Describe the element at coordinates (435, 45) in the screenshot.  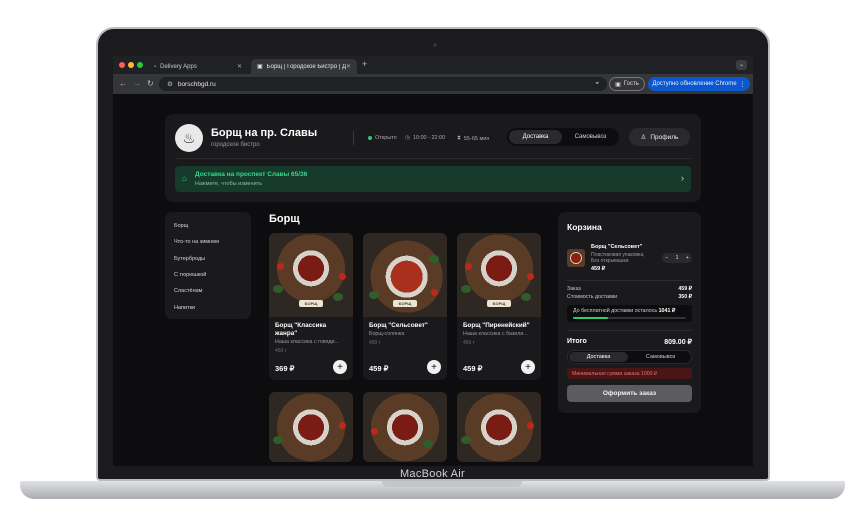
I see `camera-dot` at that location.